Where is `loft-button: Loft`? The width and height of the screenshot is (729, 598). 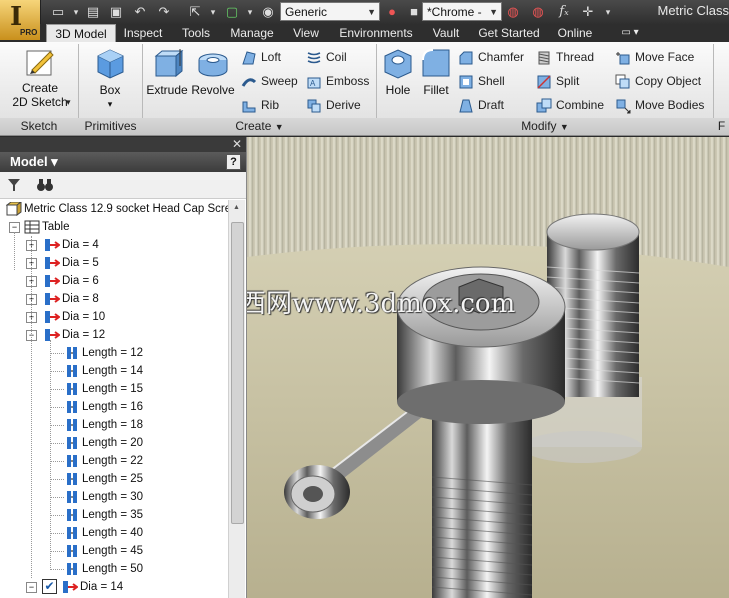 loft-button: Loft is located at coordinates (261, 57).